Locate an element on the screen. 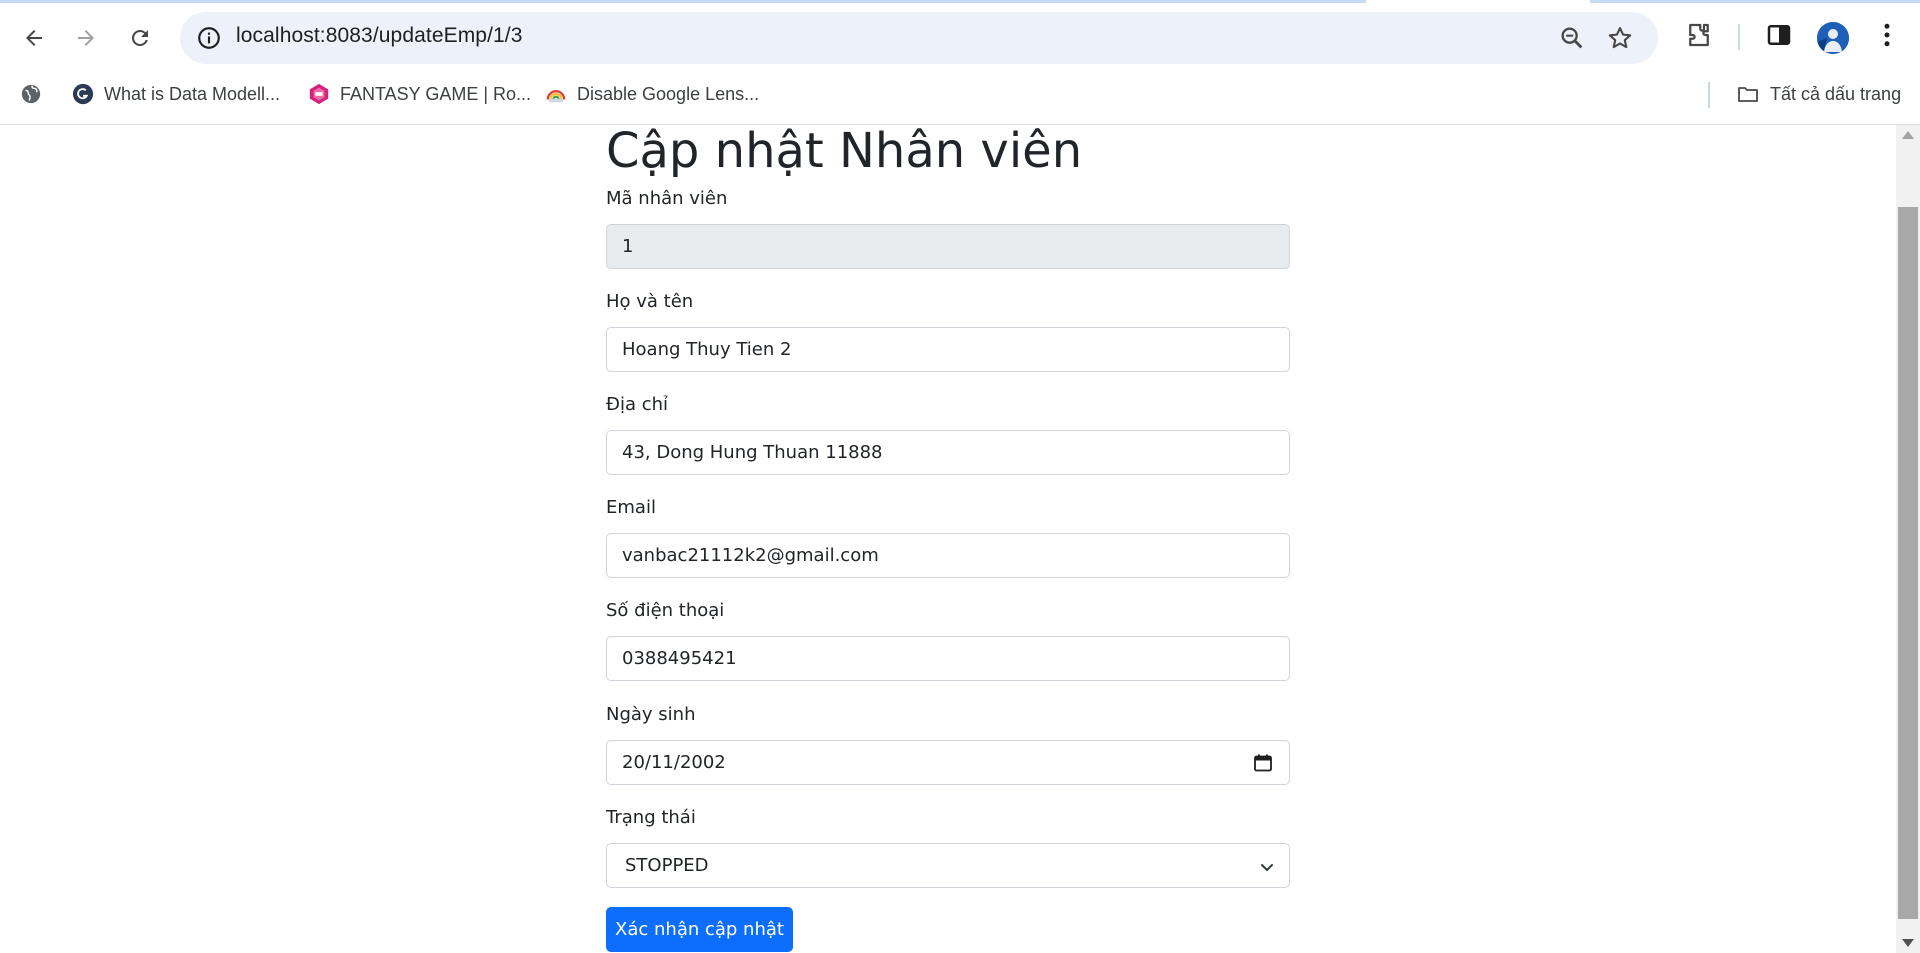  profile-avatar is located at coordinates (1833, 38).